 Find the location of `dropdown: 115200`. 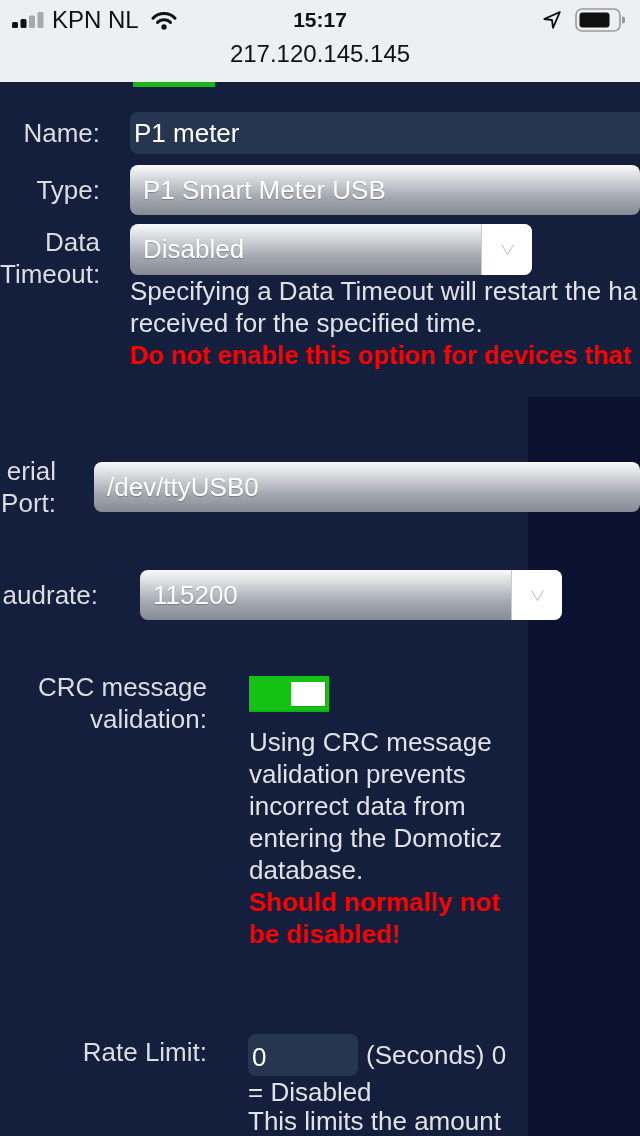

dropdown: 115200 is located at coordinates (351, 595).